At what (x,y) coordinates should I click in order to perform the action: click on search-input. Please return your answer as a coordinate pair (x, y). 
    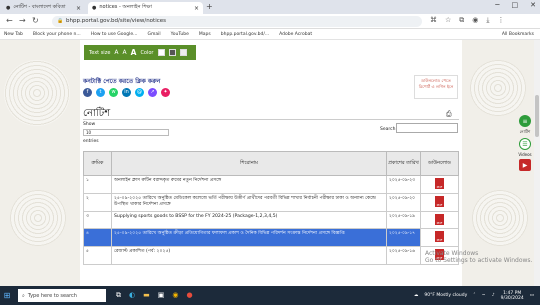
    Looking at the image, I should click on (427, 128).